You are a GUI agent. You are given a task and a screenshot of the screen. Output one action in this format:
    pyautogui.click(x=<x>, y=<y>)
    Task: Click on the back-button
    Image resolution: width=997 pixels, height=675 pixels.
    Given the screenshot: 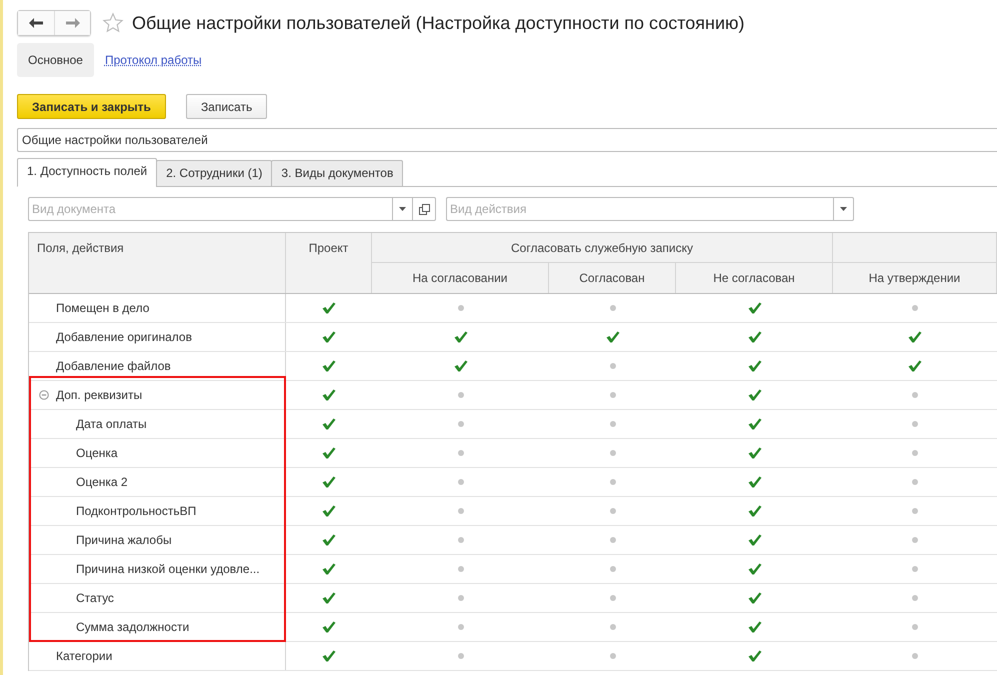 What is the action you would take?
    pyautogui.click(x=36, y=23)
    